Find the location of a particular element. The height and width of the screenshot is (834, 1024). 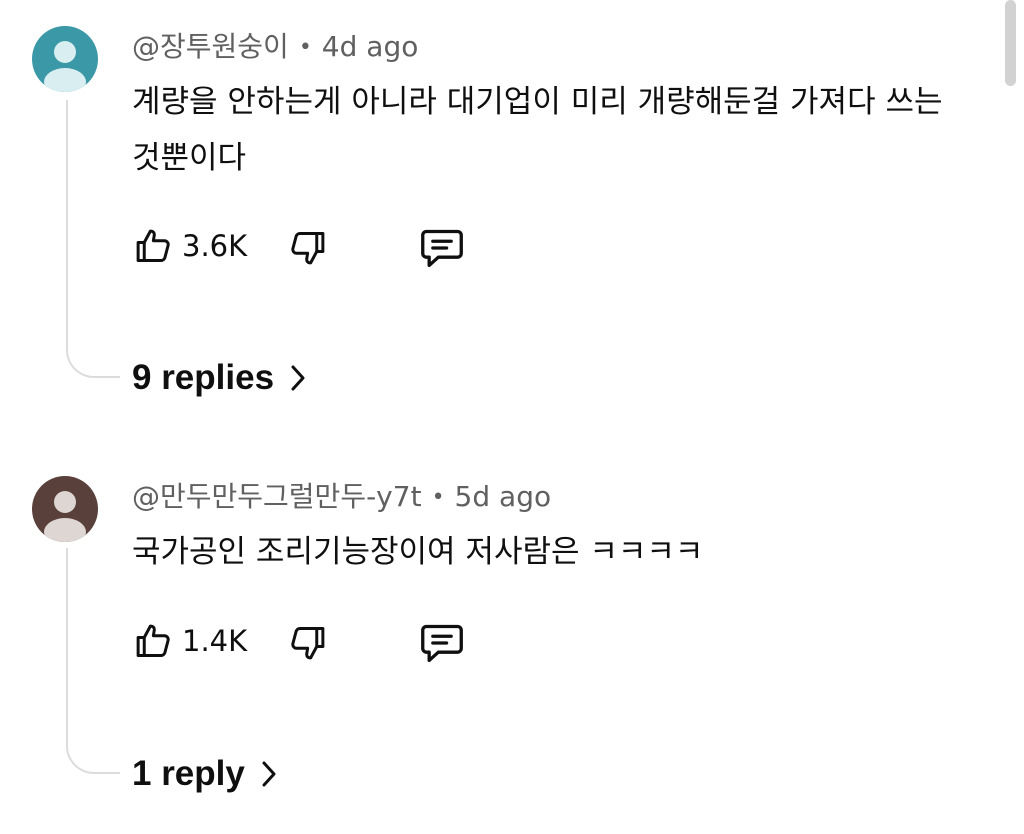

comment-text: 국가공인 조리기능장이여 저사람은 ㅋㅋㅋㅋ is located at coordinates (418, 552).